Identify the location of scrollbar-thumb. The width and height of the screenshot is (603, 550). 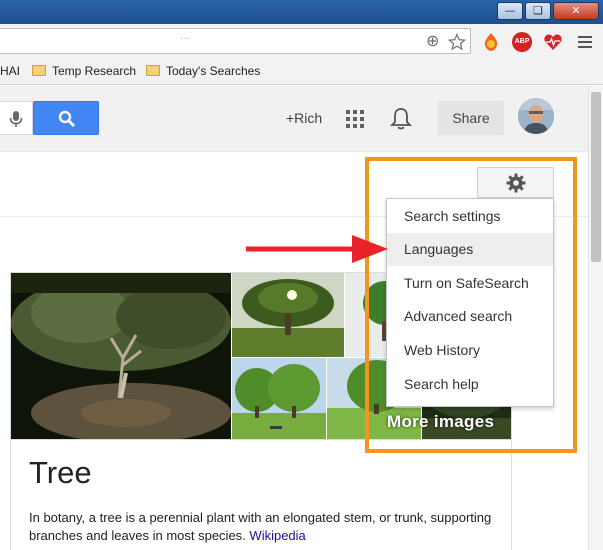
(596, 177).